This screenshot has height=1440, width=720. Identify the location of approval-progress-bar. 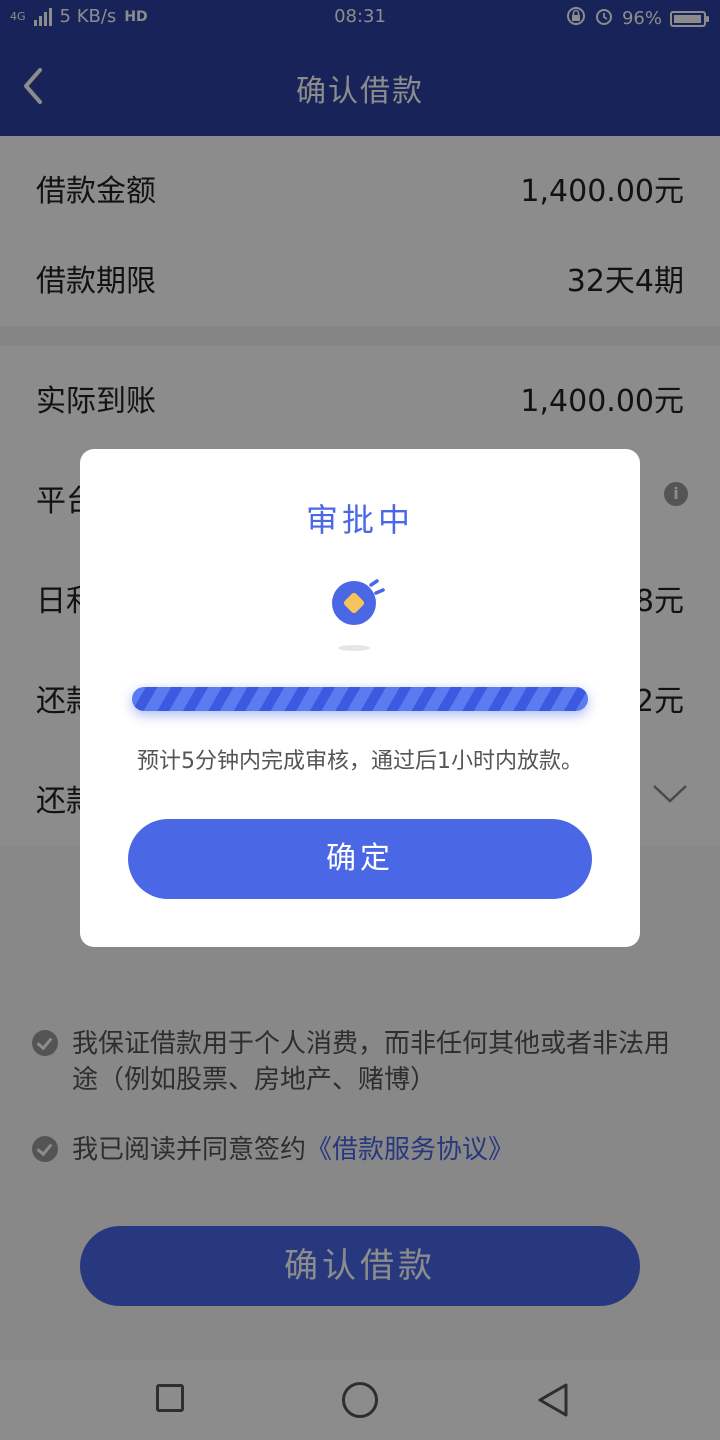
(360, 699).